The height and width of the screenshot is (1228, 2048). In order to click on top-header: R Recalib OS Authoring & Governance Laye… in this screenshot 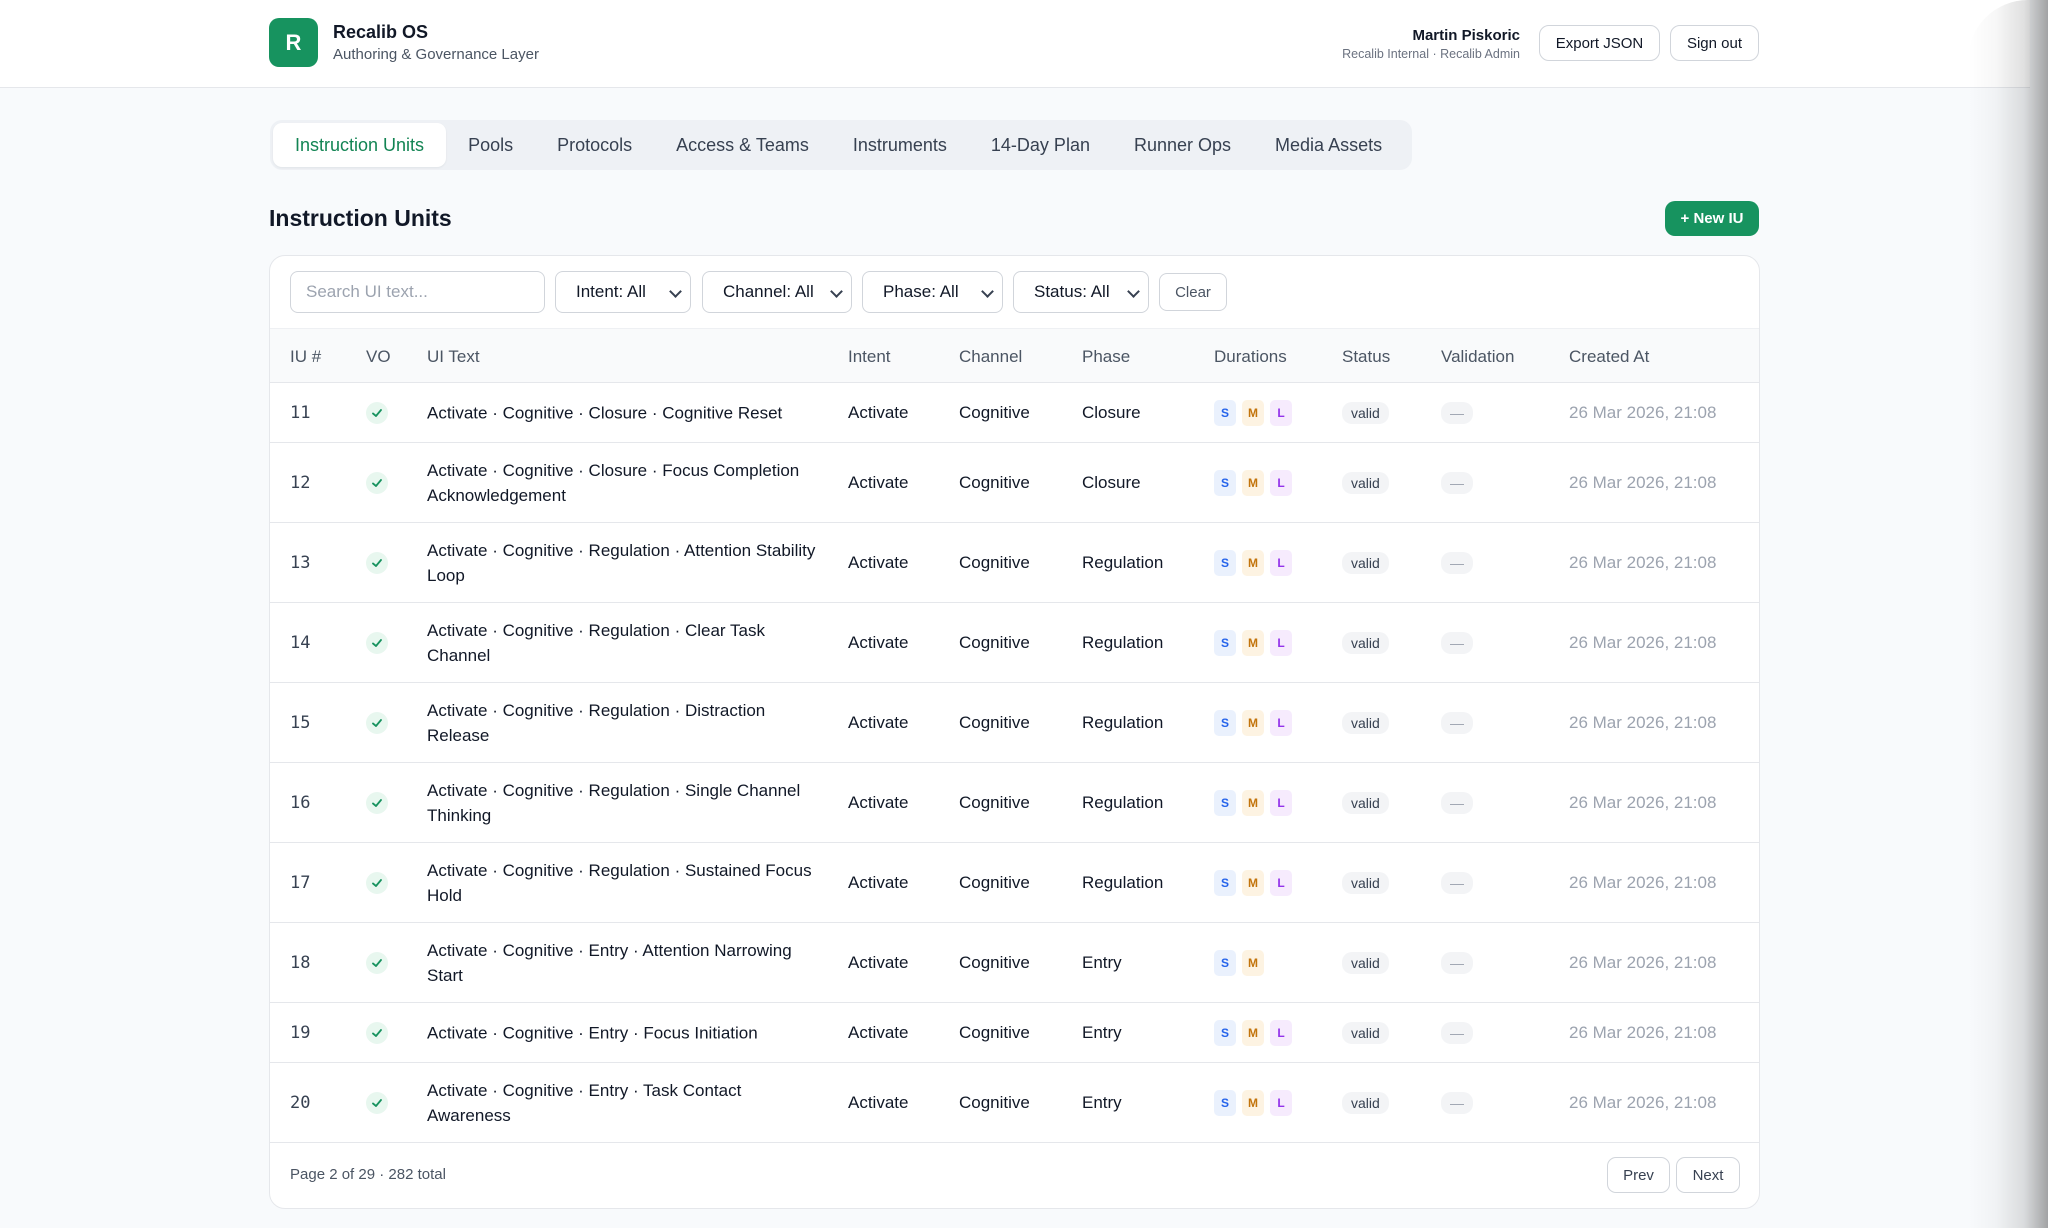, I will do `click(1015, 44)`.